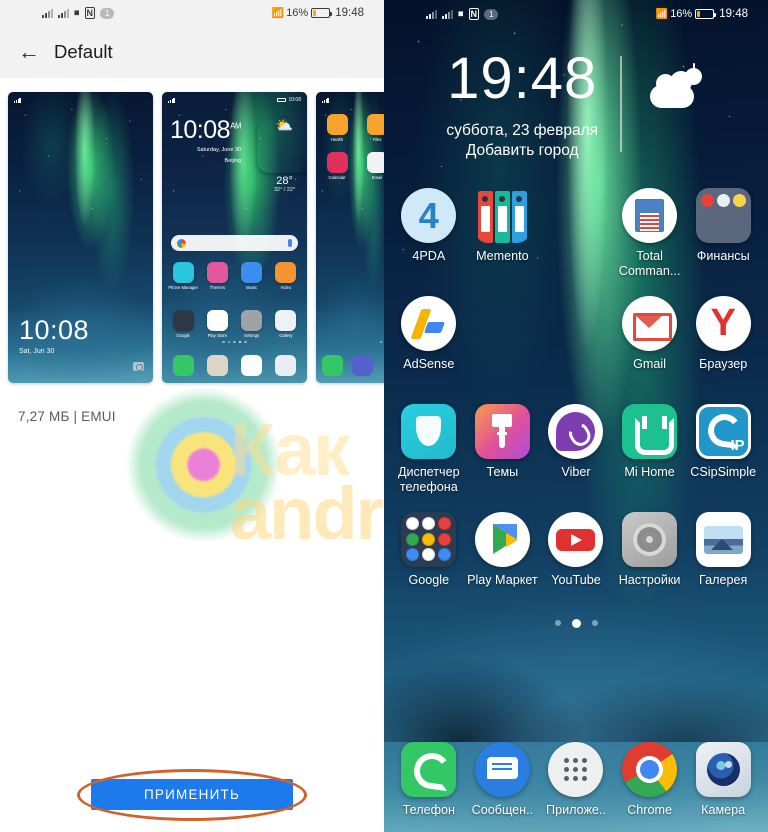 The height and width of the screenshot is (832, 768). Describe the element at coordinates (377, 139) in the screenshot. I see `app-label: Files` at that location.